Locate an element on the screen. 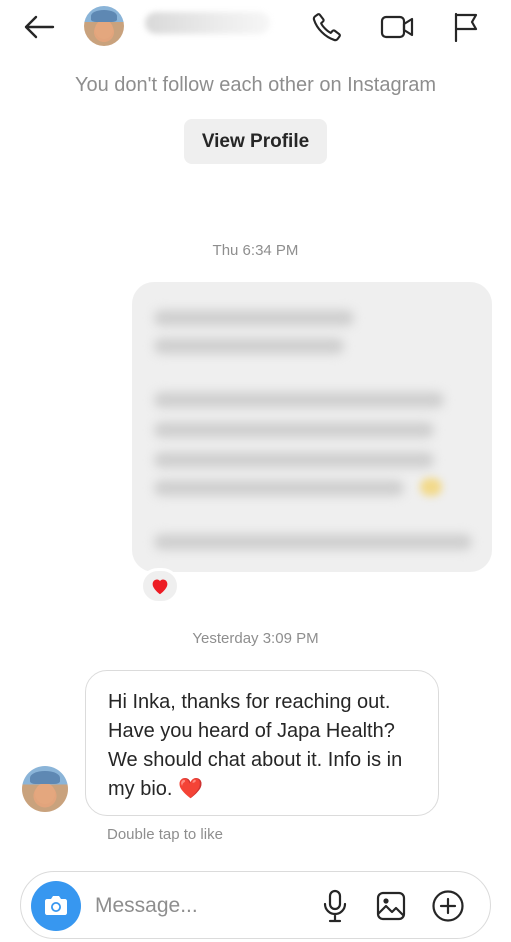 This screenshot has height=942, width=511. phone-icon is located at coordinates (326, 27).